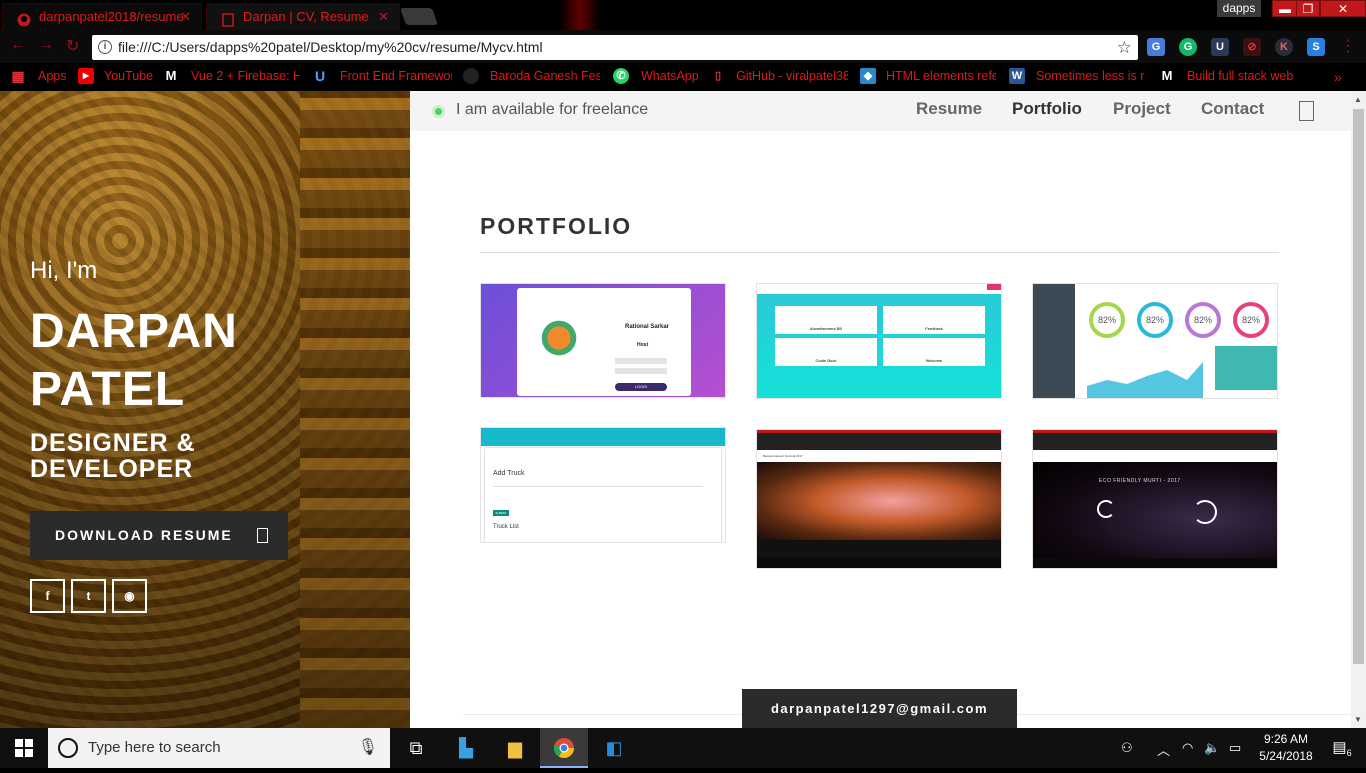  What do you see at coordinates (641, 371) in the screenshot?
I see `thumb-input` at bounding box center [641, 371].